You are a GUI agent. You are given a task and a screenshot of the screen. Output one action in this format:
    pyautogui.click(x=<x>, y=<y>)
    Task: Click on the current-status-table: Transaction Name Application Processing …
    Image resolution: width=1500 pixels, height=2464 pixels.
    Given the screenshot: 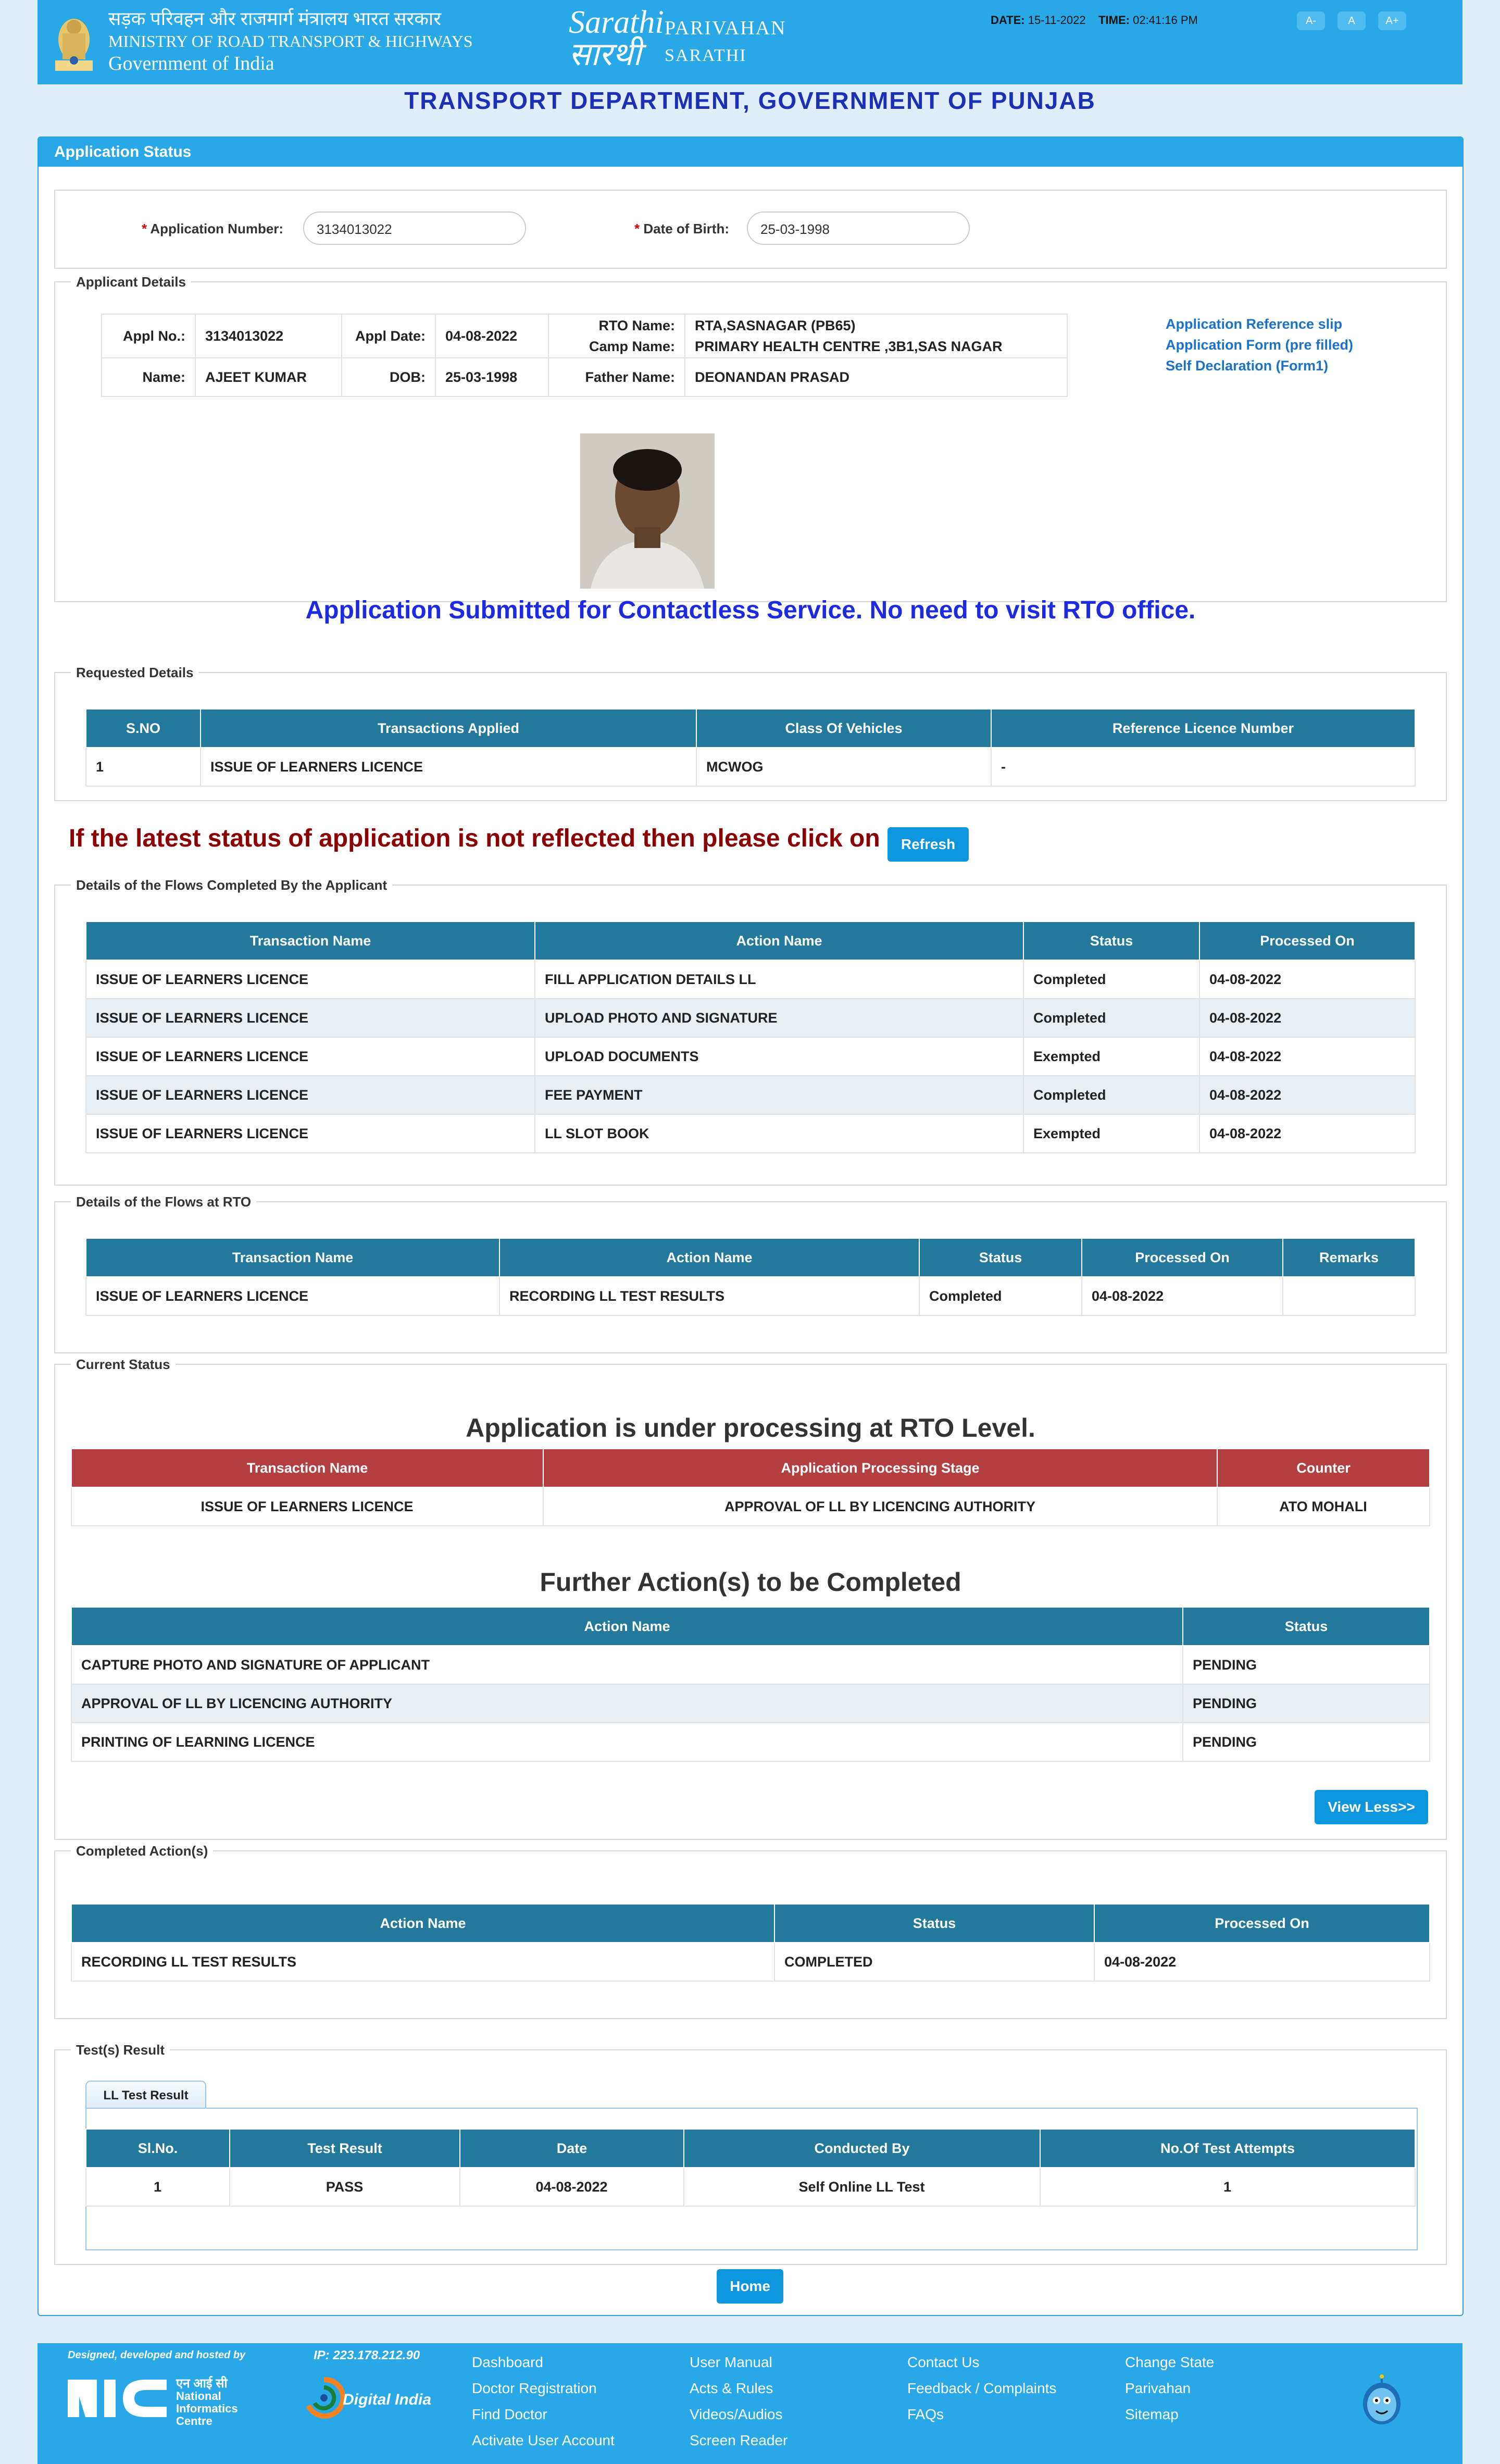 What is the action you would take?
    pyautogui.click(x=751, y=1487)
    